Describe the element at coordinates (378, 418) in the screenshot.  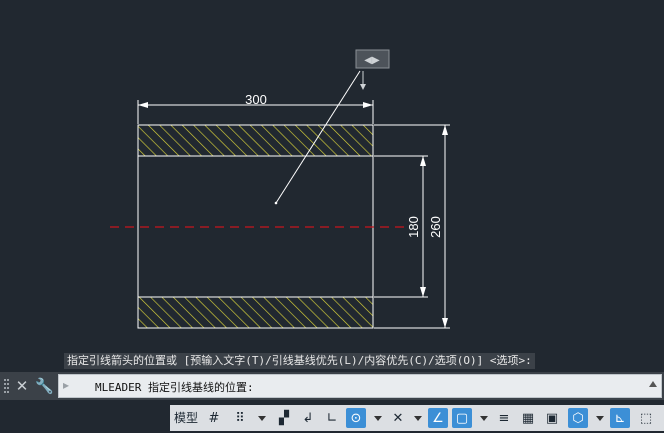
I see `polar-dropdown-icon` at that location.